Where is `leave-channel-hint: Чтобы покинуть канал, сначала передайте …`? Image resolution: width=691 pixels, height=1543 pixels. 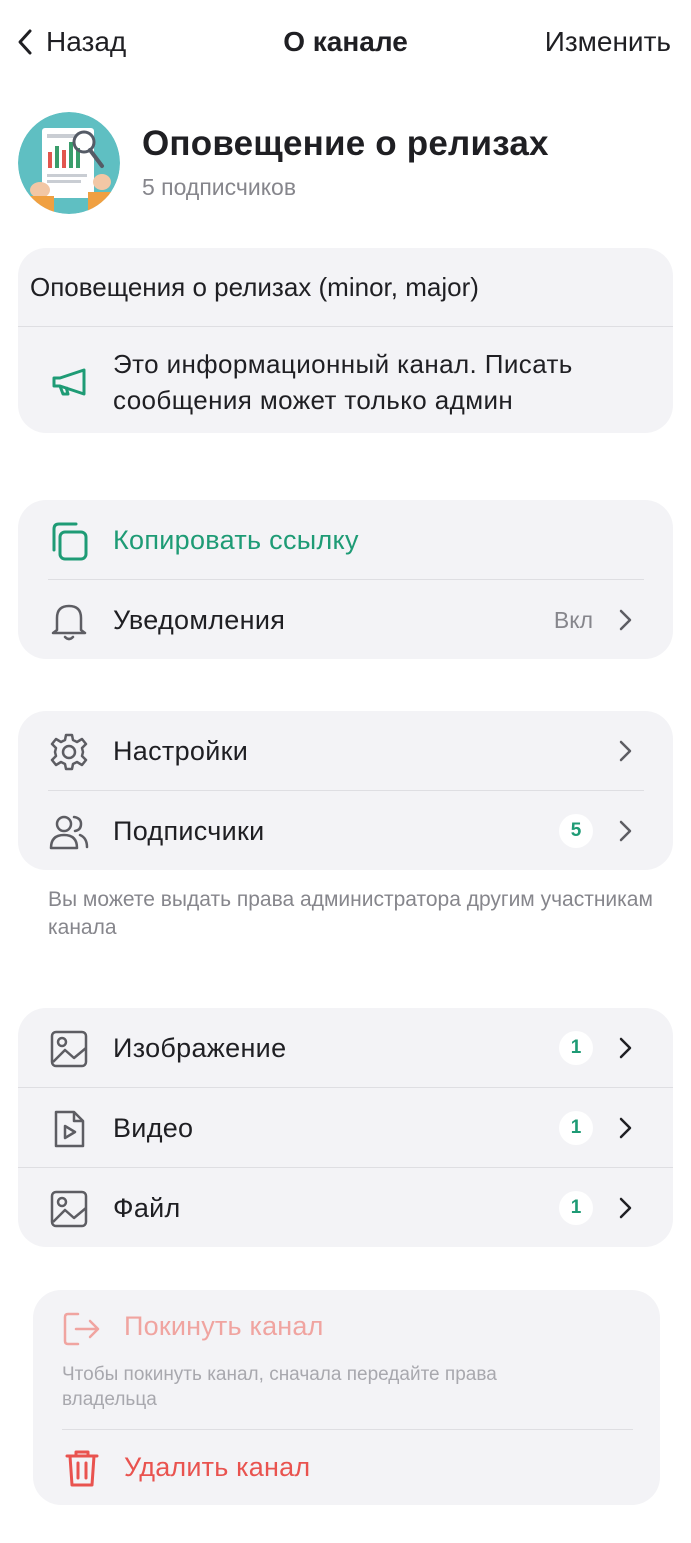
leave-channel-hint: Чтобы покинуть канал, сначала передайте … is located at coordinates (279, 1387).